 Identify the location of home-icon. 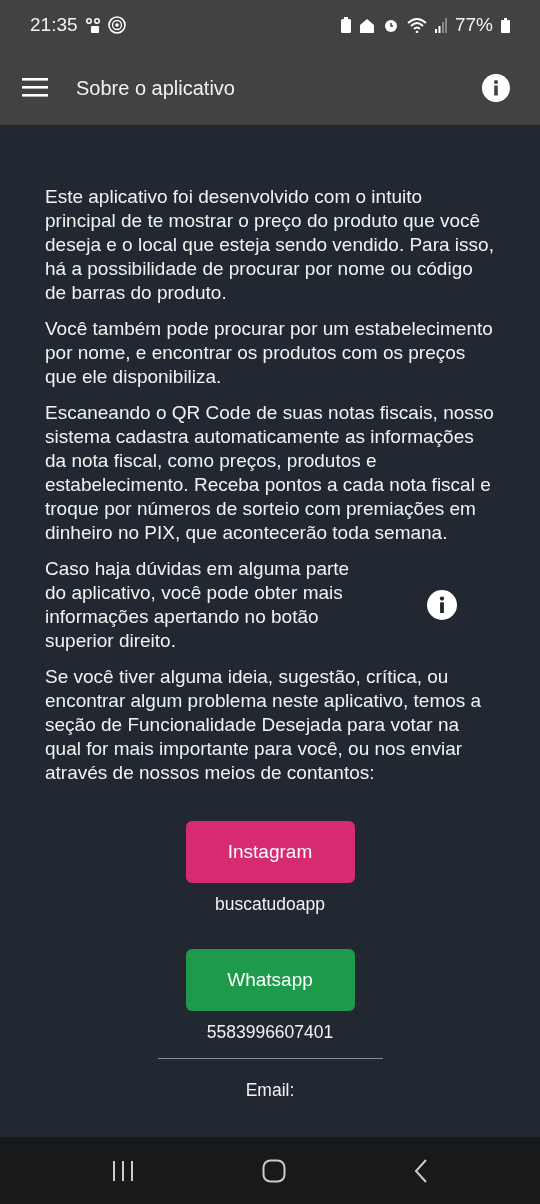
(366, 25).